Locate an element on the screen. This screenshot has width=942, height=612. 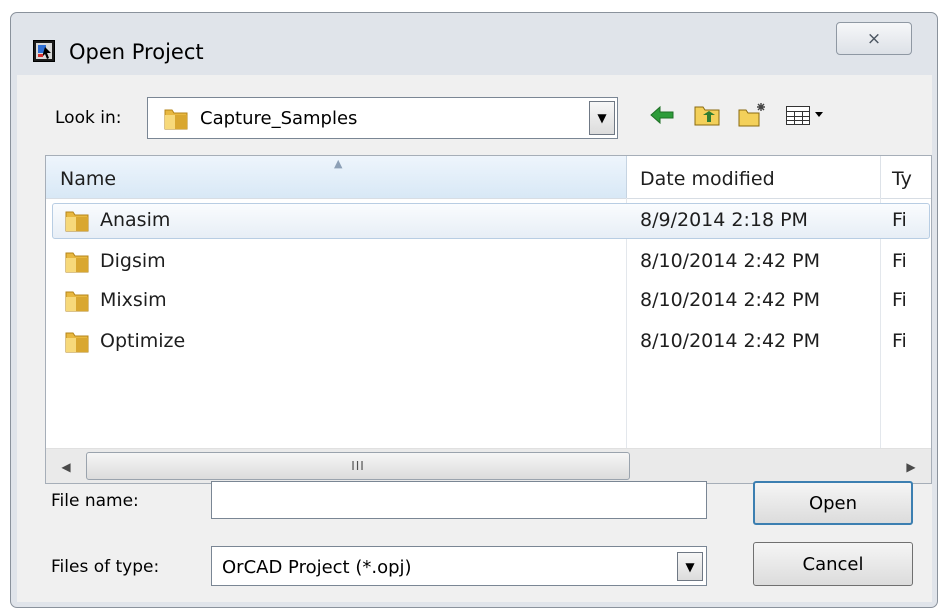
look-in-combo: Capture_Samples ▼ is located at coordinates (382, 118).